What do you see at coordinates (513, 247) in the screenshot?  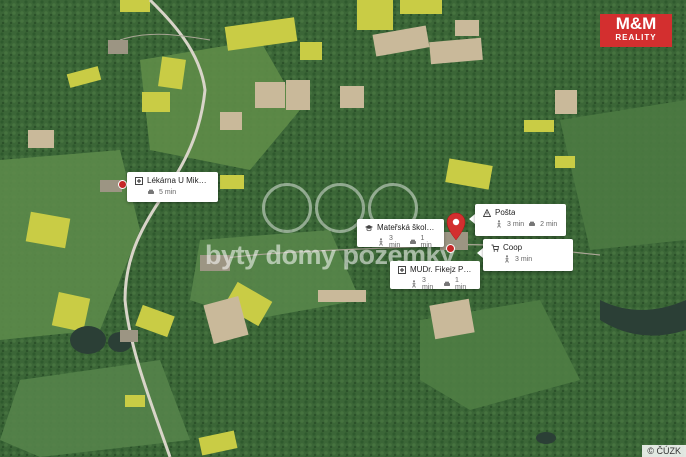 I see `poi-name: Coop` at bounding box center [513, 247].